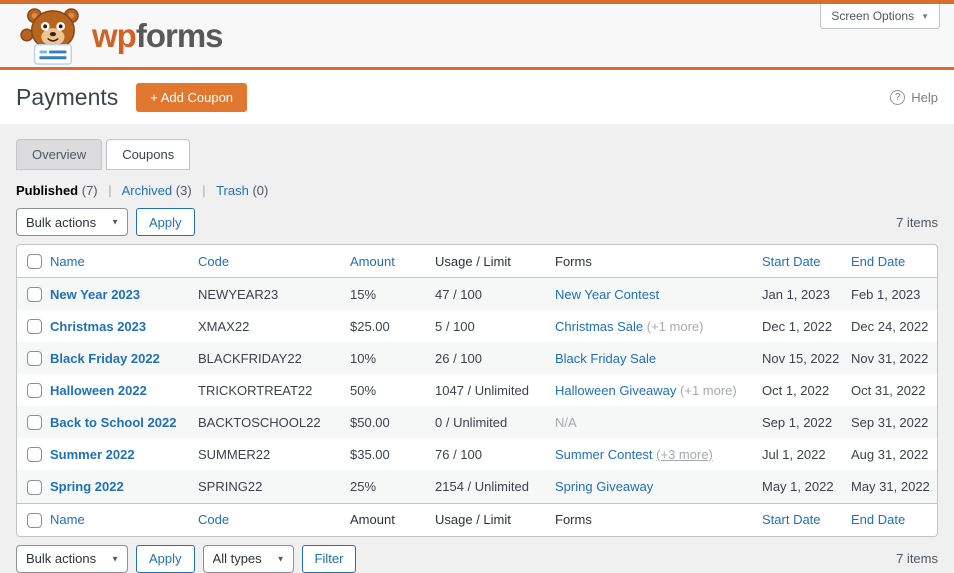 The height and width of the screenshot is (573, 954). Describe the element at coordinates (124, 261) in the screenshot. I see `column-header-name: Name` at that location.